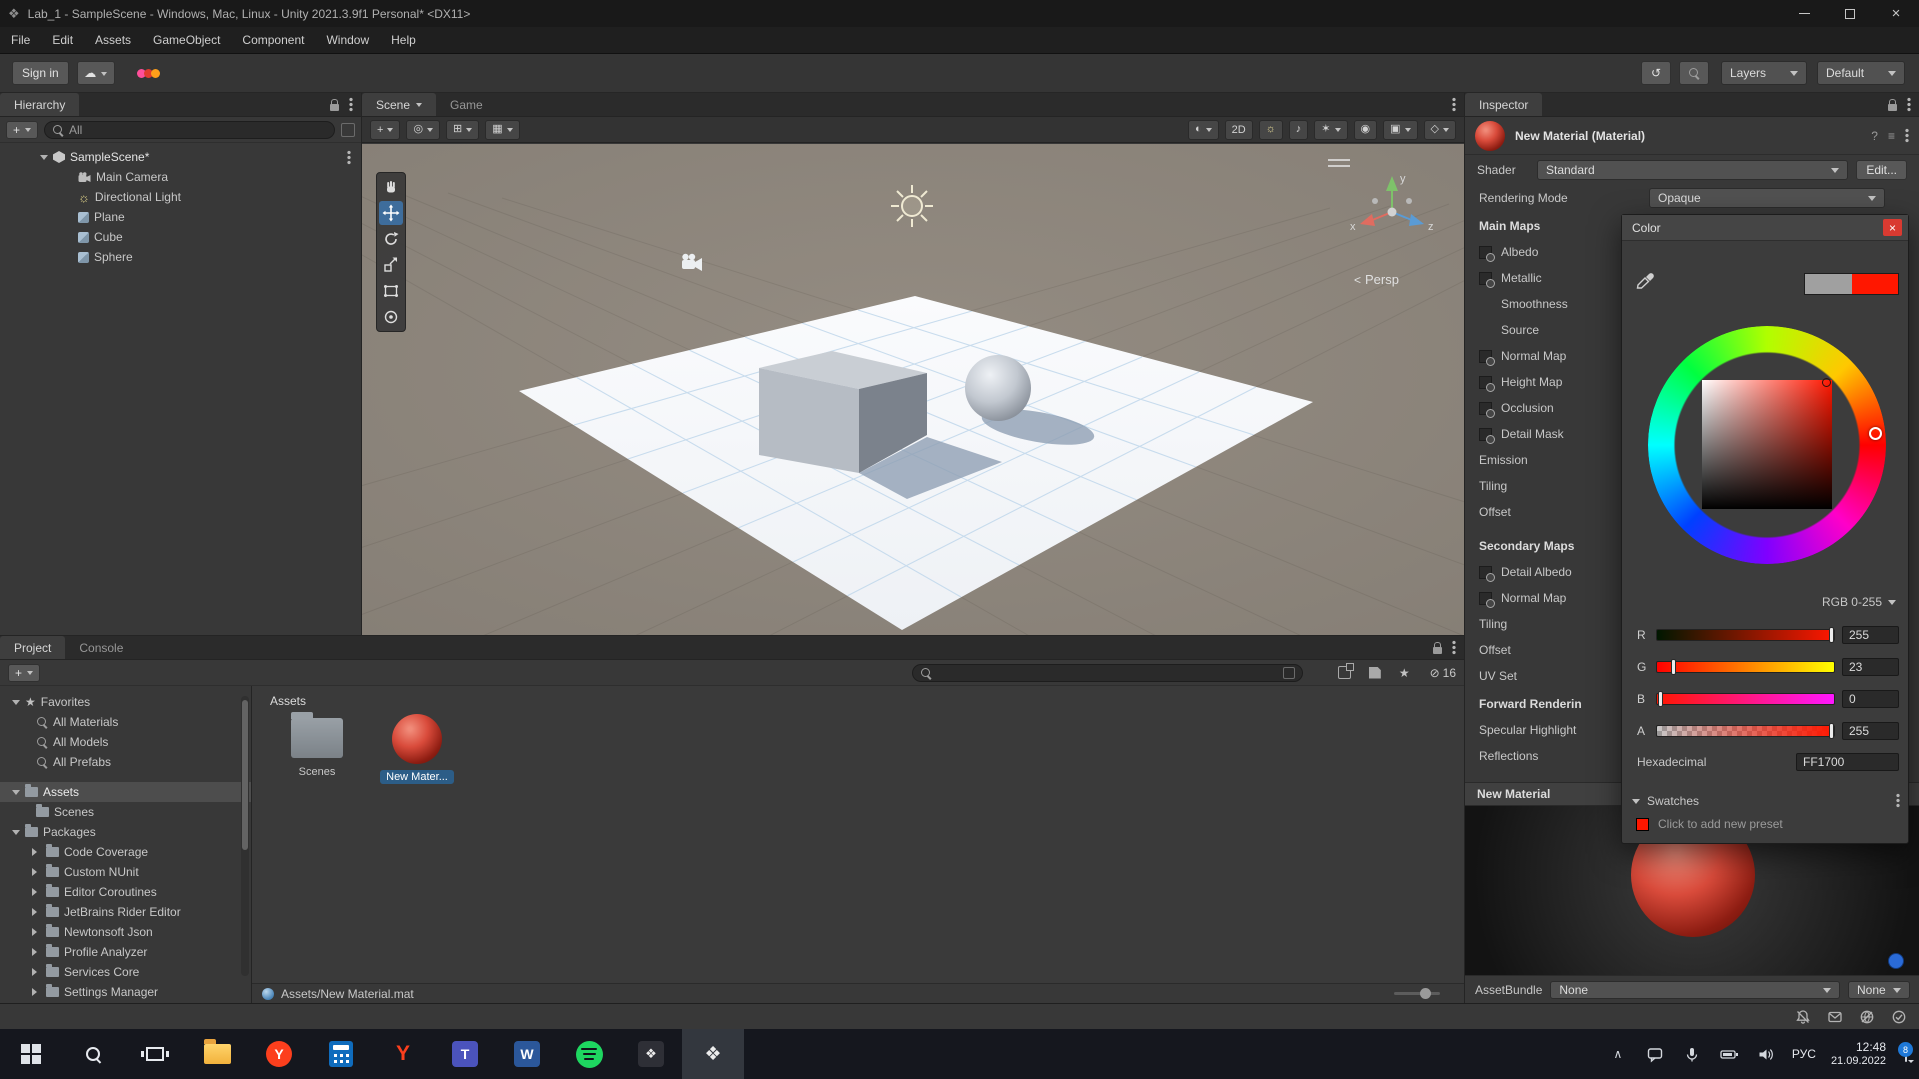  Describe the element at coordinates (1858, 1054) in the screenshot. I see `clock: 12:48 21.09.2022` at that location.